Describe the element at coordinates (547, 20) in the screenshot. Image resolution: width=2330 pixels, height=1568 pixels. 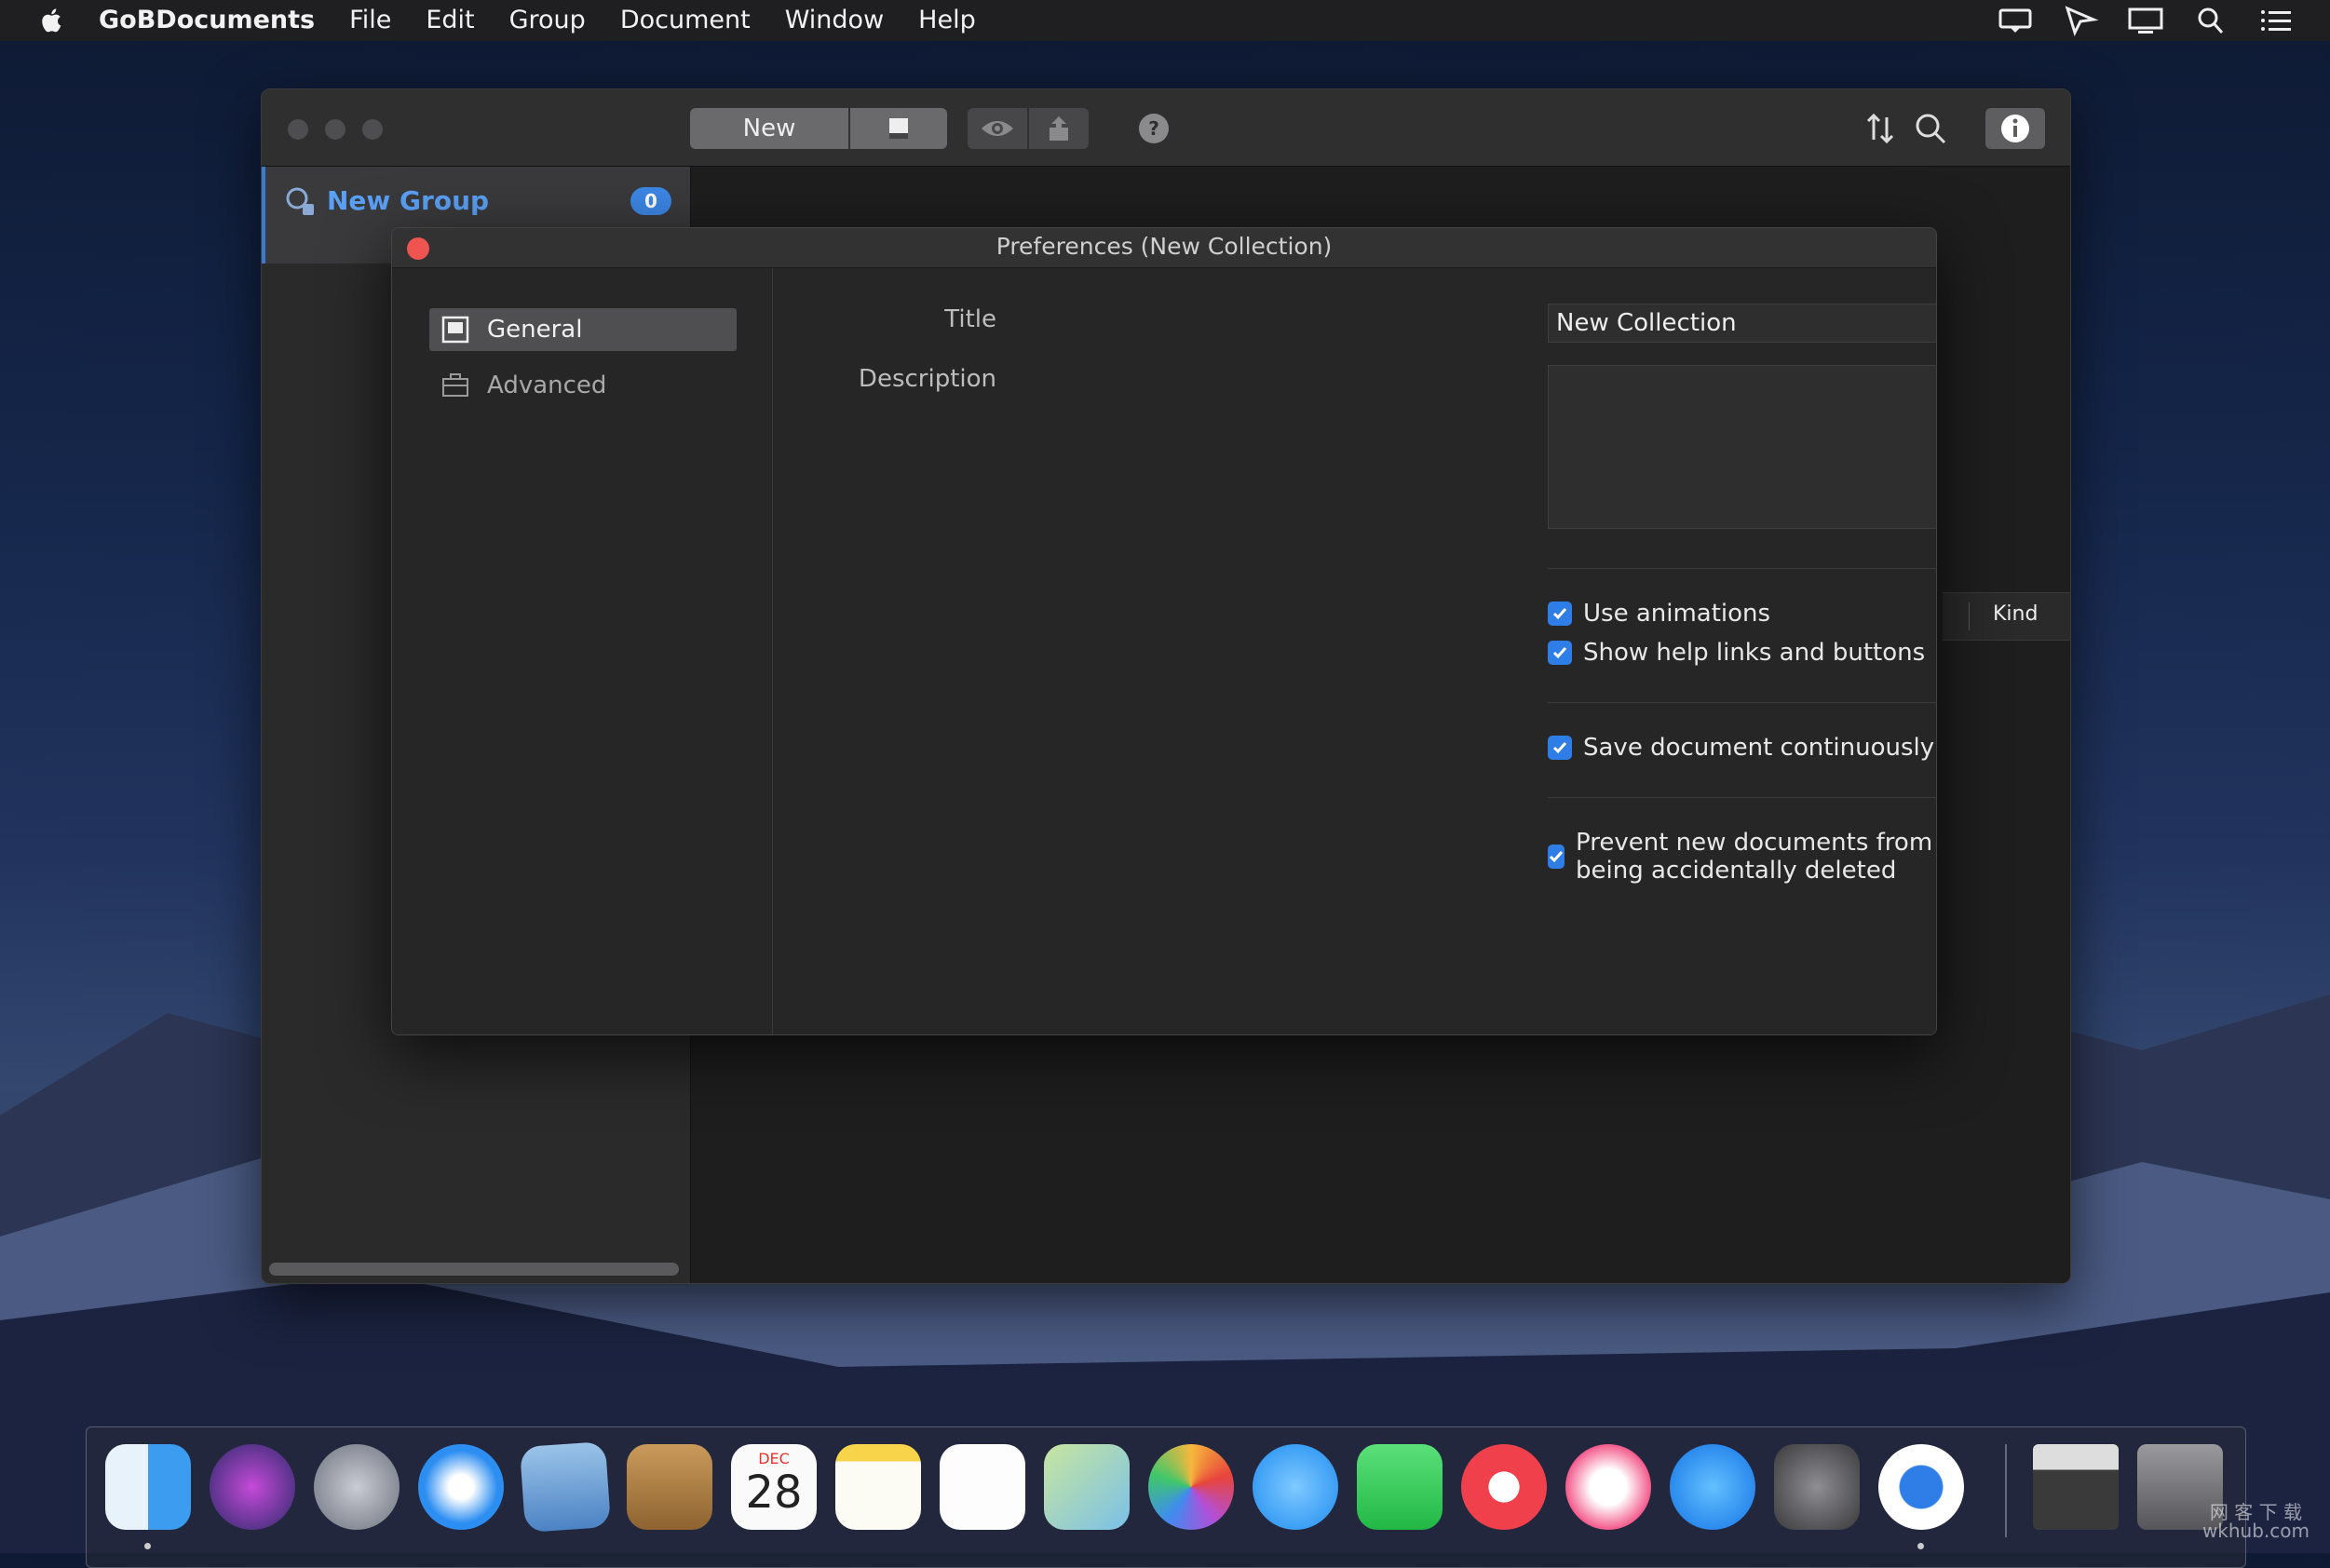
I see `menu-group: Group` at that location.